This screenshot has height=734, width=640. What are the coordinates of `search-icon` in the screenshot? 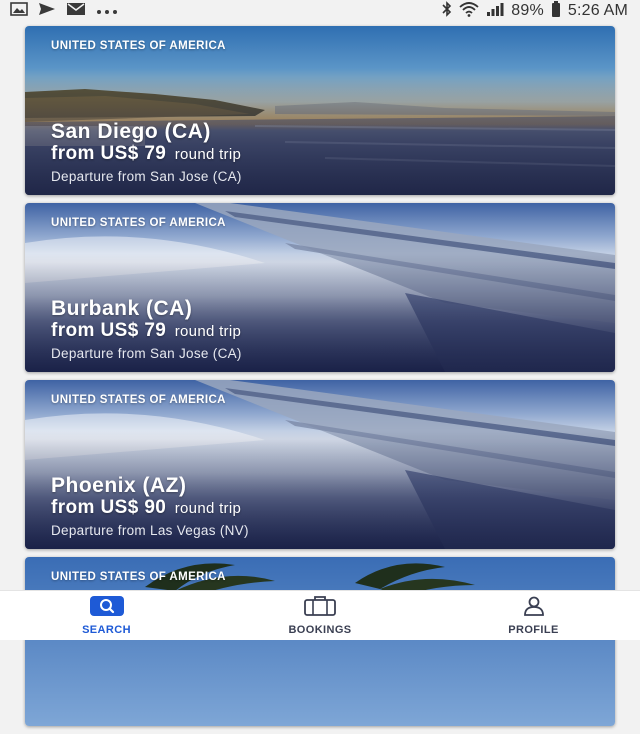 It's located at (107, 608).